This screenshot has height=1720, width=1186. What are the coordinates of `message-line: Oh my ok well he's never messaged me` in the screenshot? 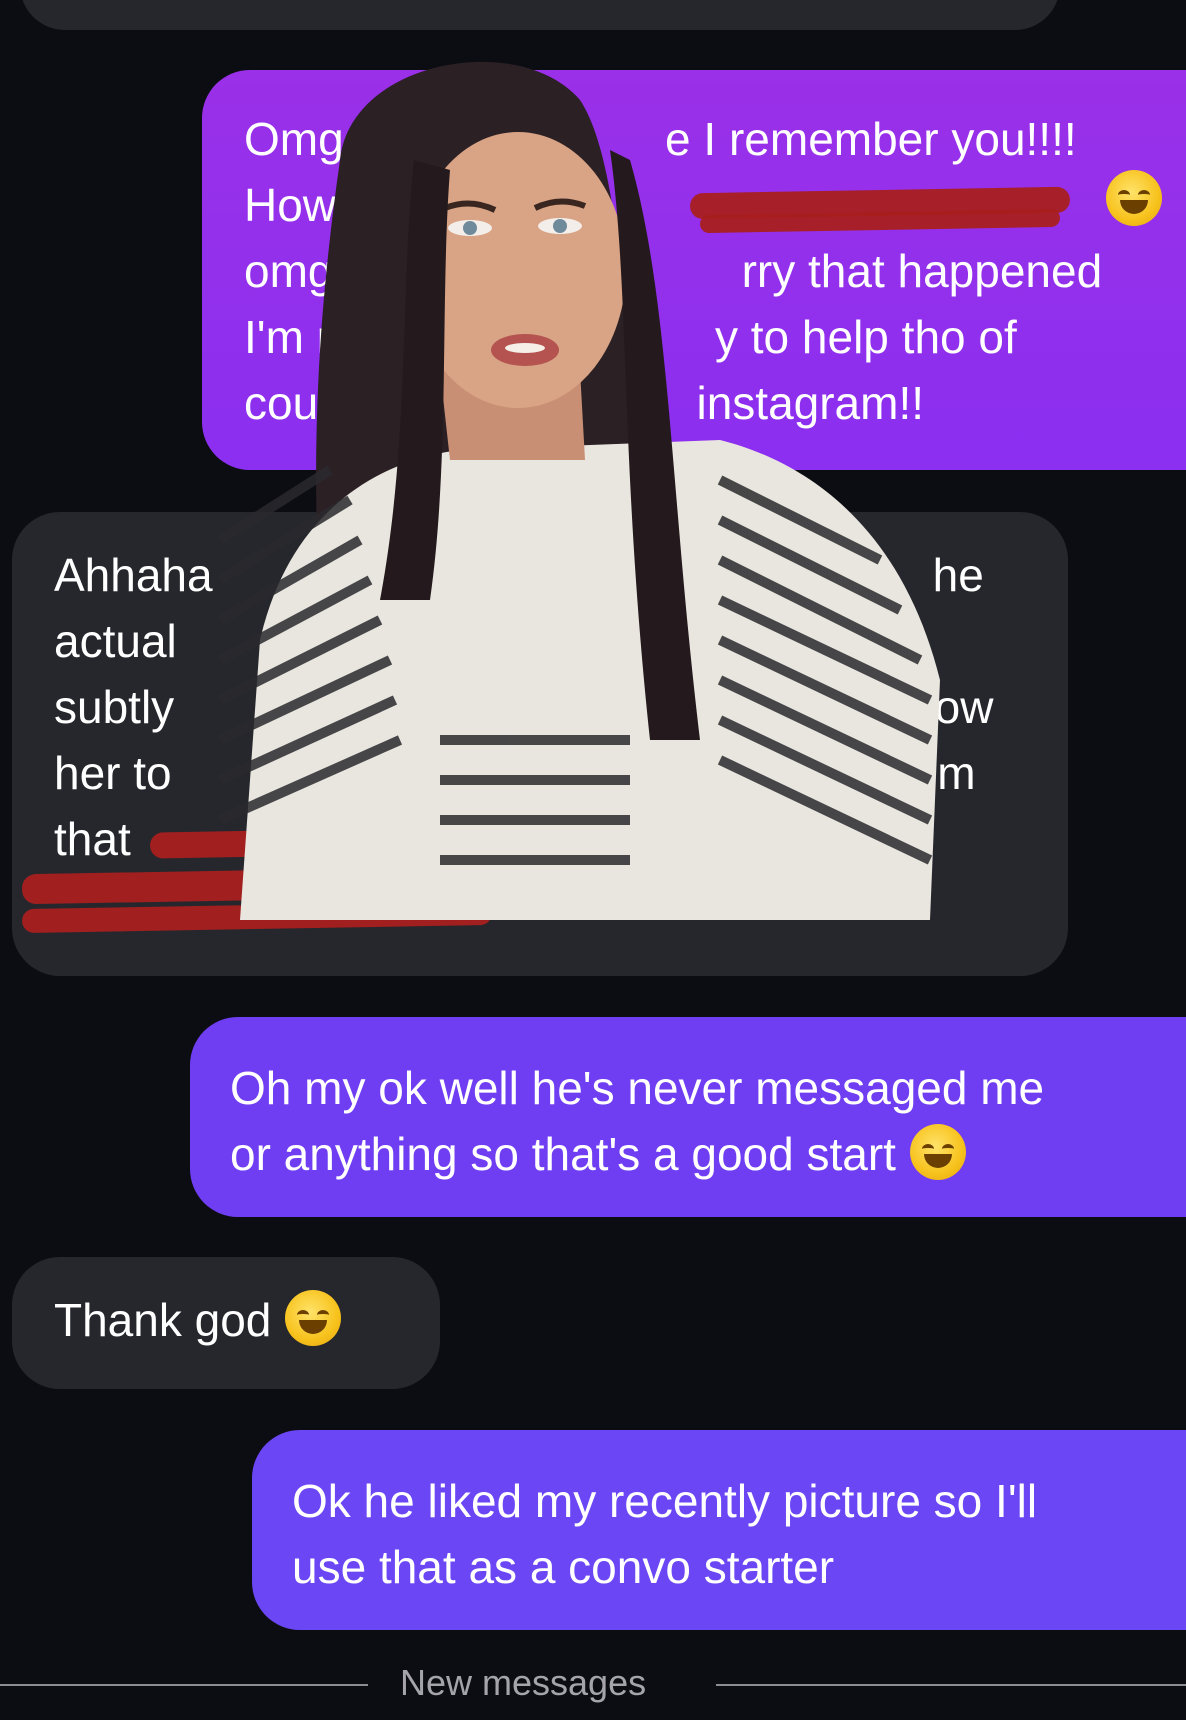 It's located at (637, 1088).